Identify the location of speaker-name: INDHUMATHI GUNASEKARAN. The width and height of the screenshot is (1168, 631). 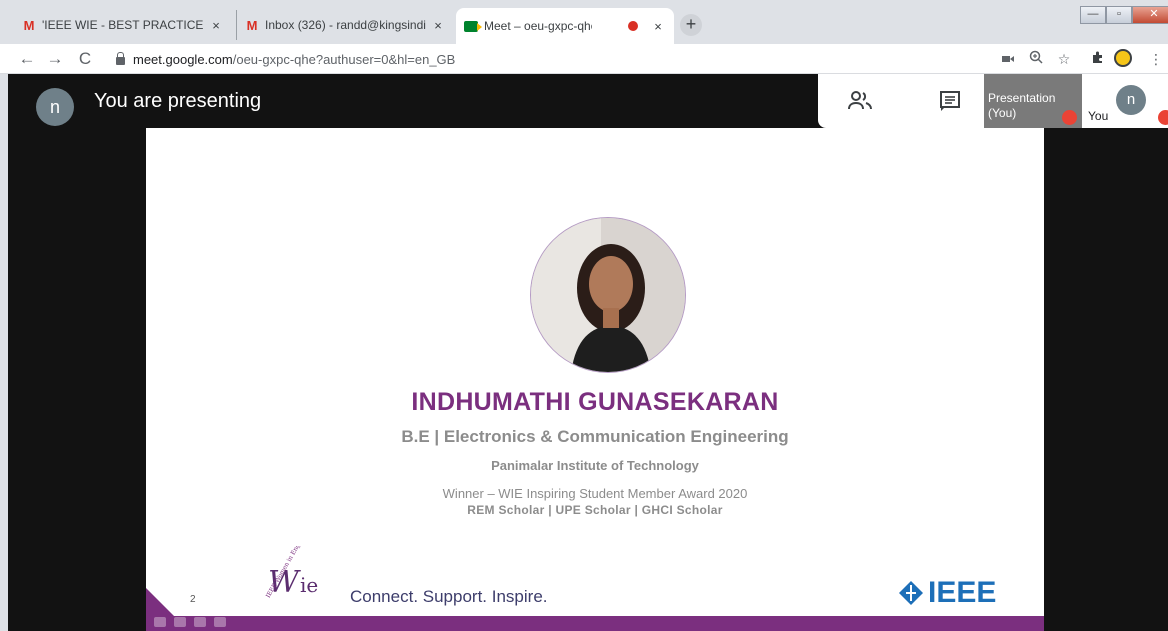
(595, 402).